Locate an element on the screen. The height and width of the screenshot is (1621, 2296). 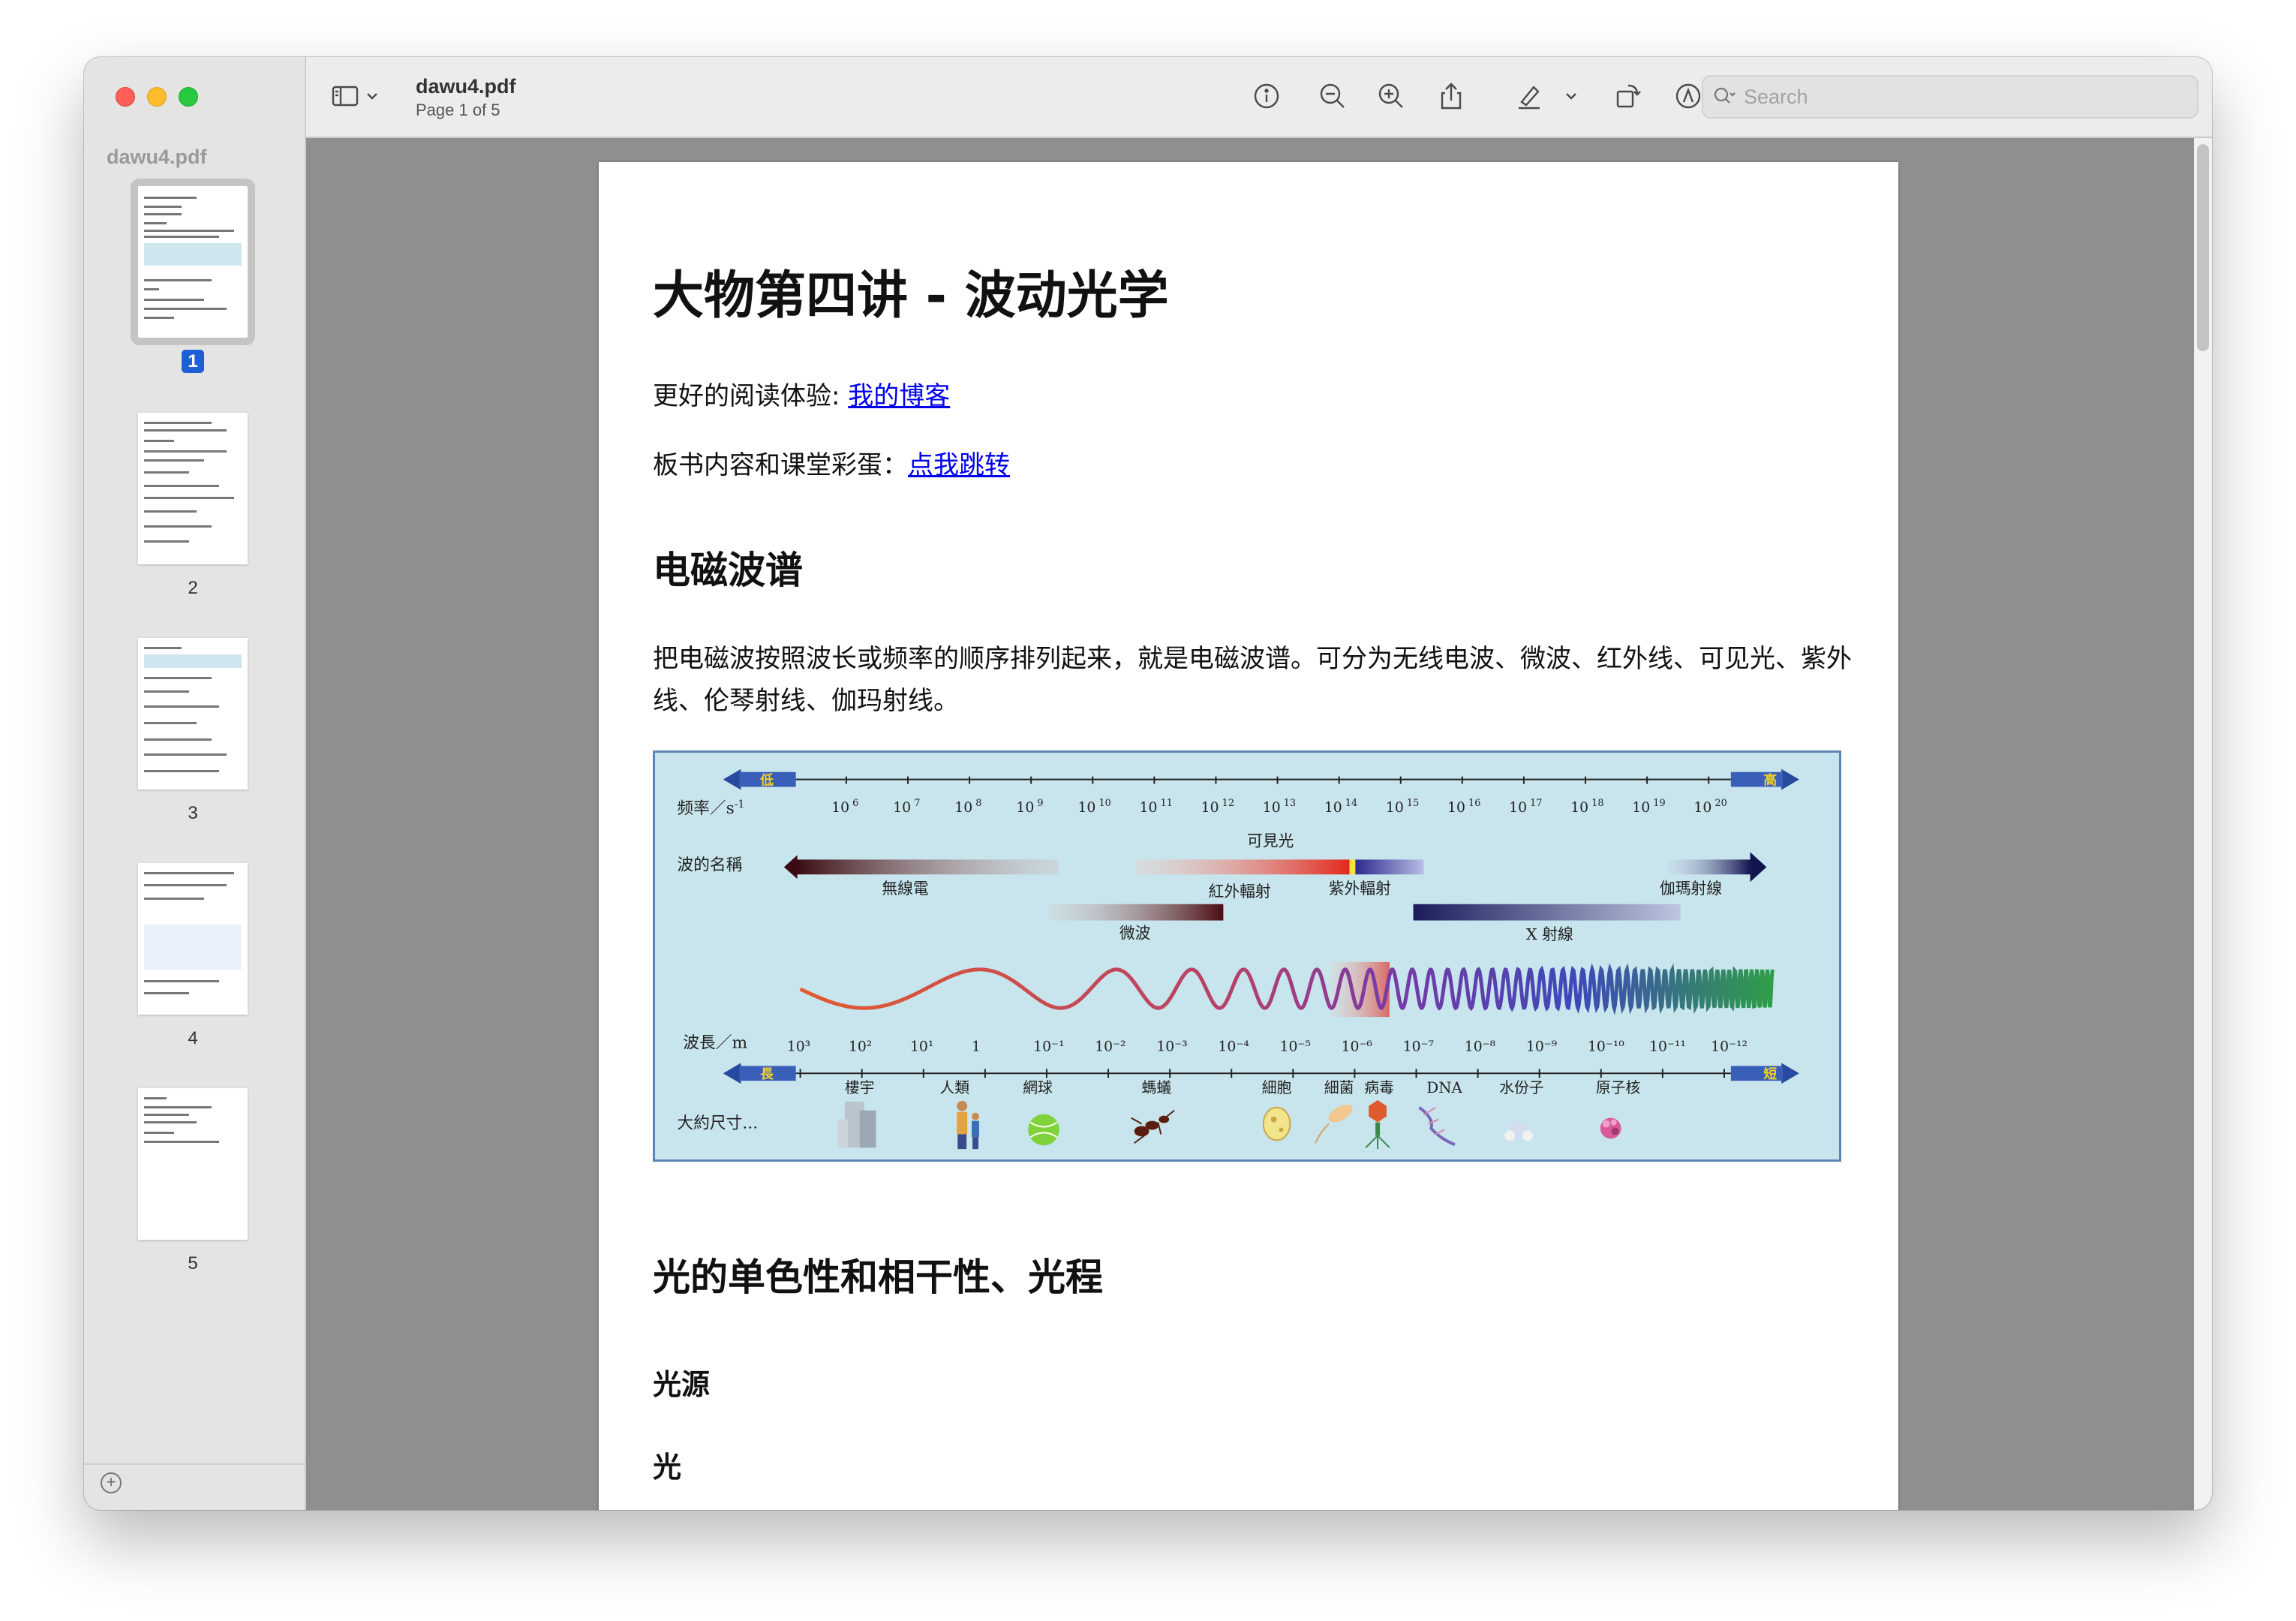
freq-tick-label: 10 9 is located at coordinates (1029, 807).